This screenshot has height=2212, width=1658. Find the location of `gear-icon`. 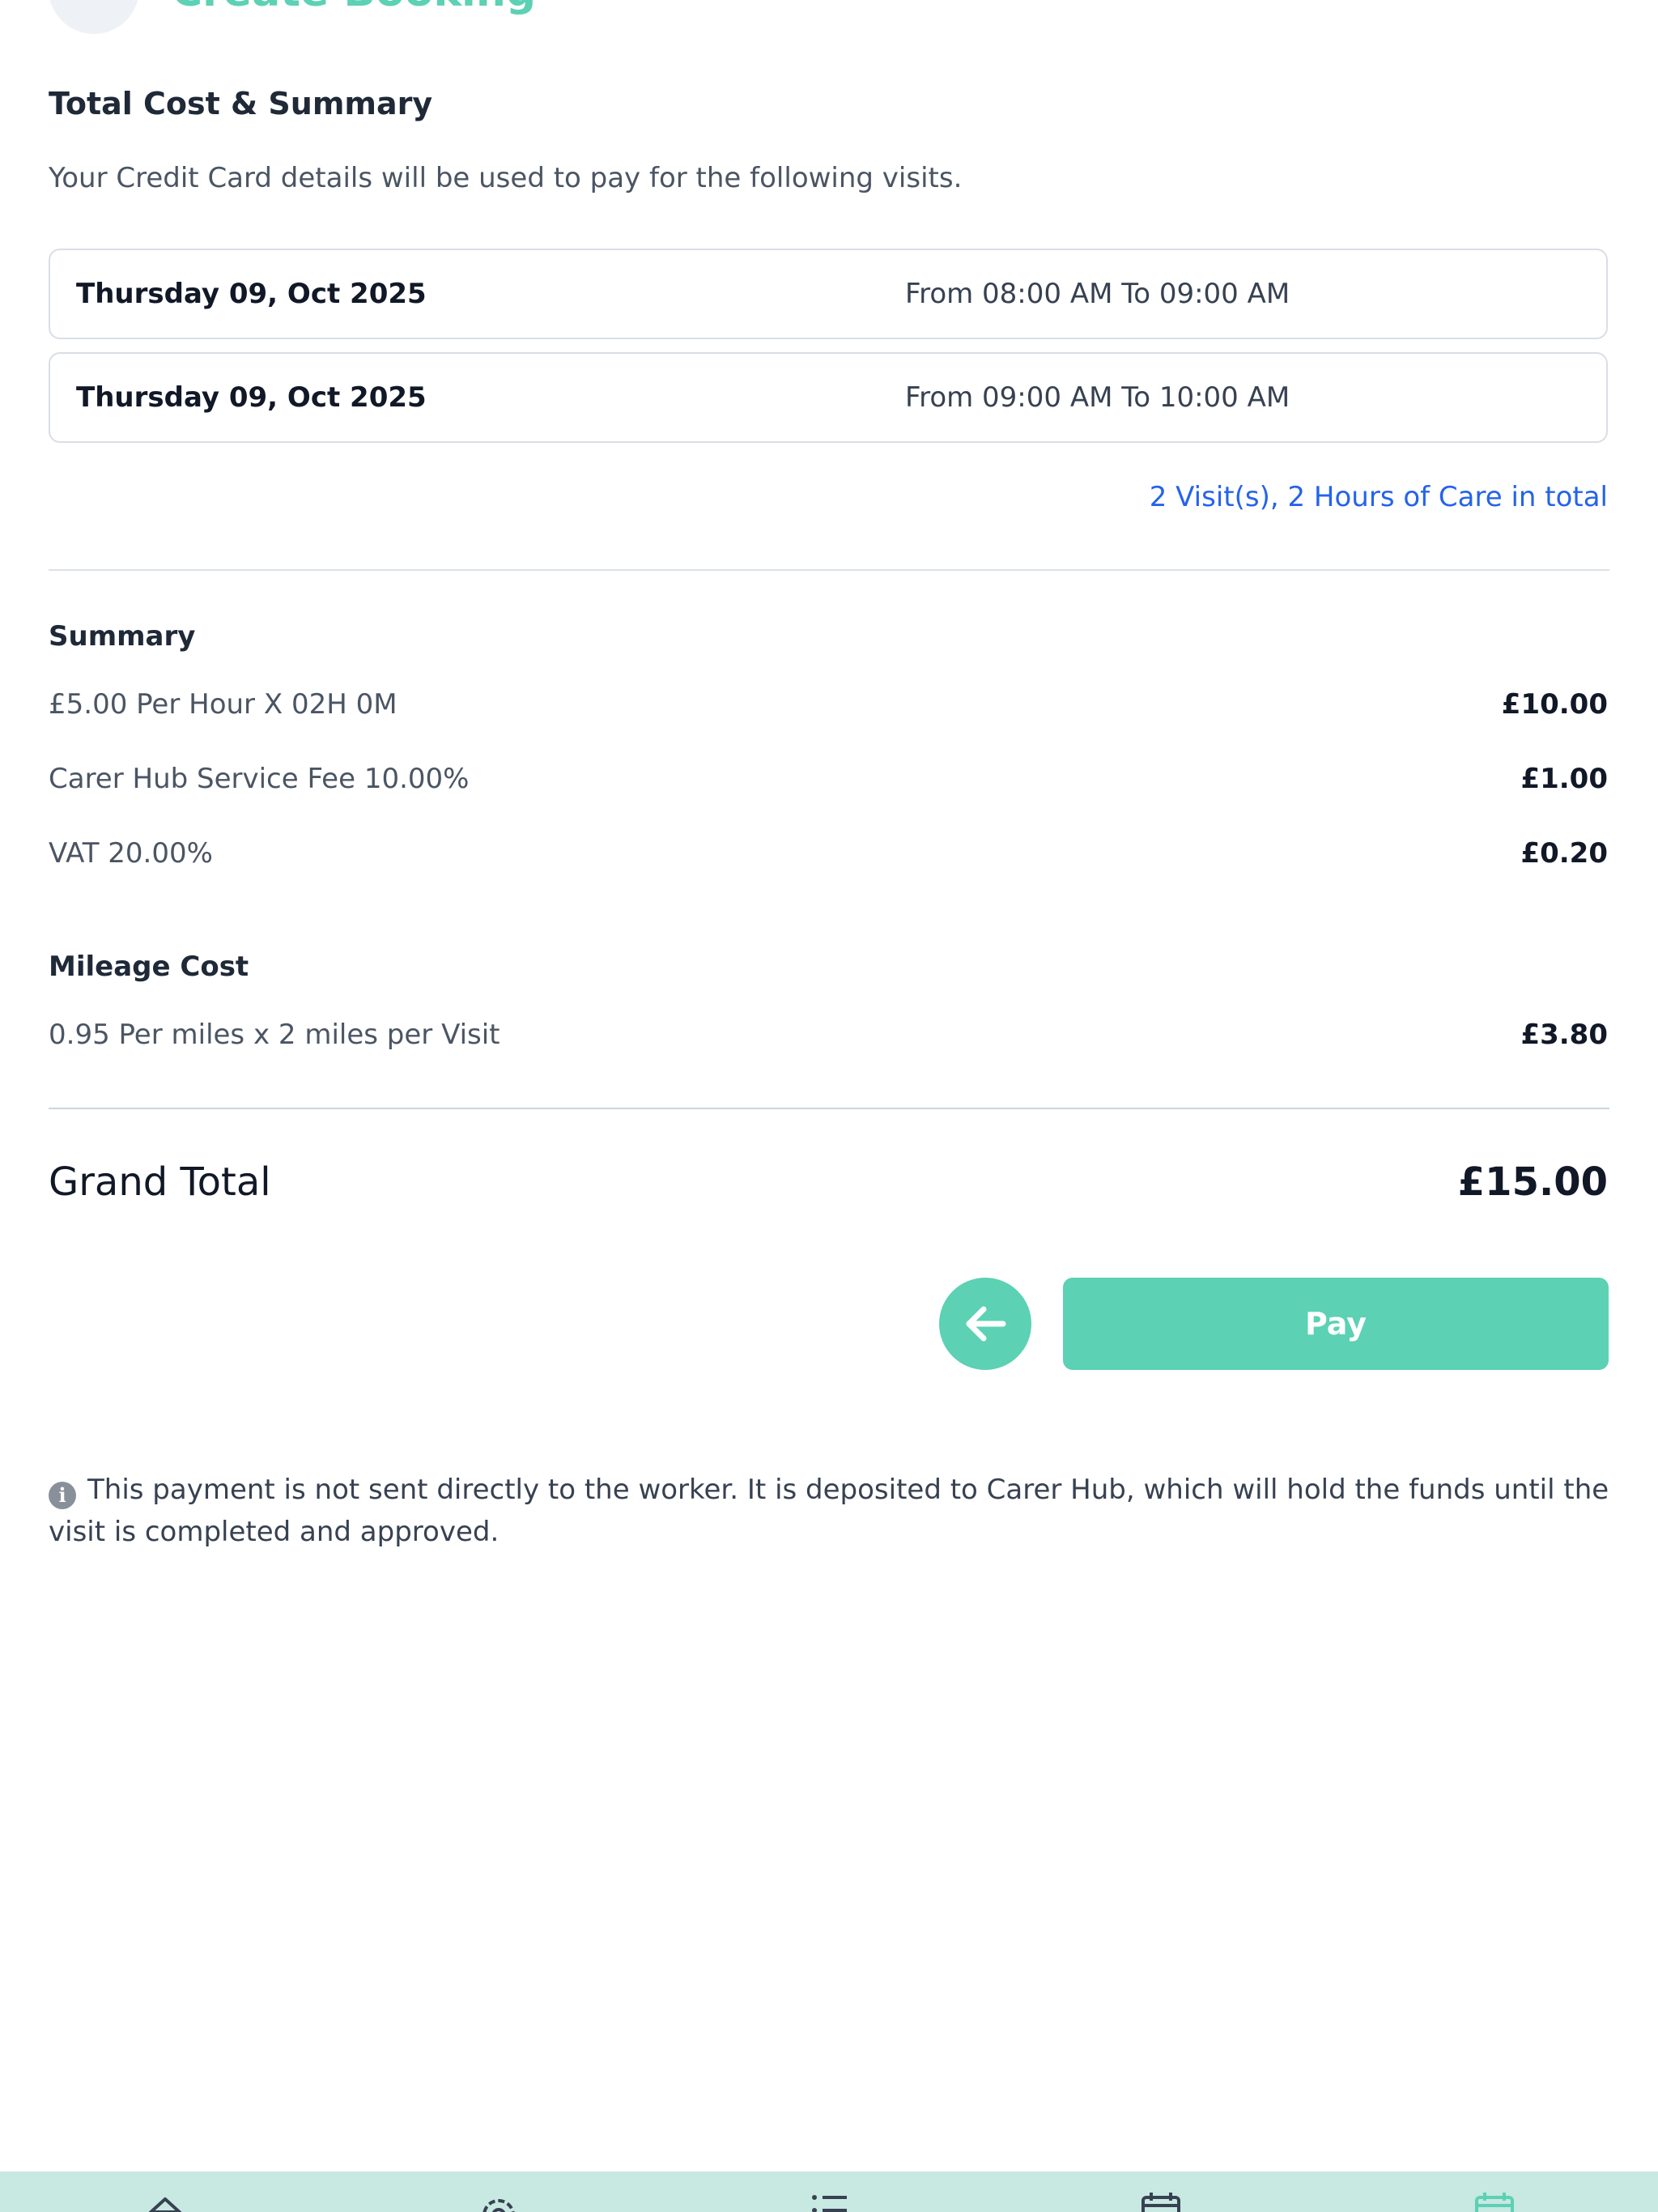

gear-icon is located at coordinates (498, 2201).